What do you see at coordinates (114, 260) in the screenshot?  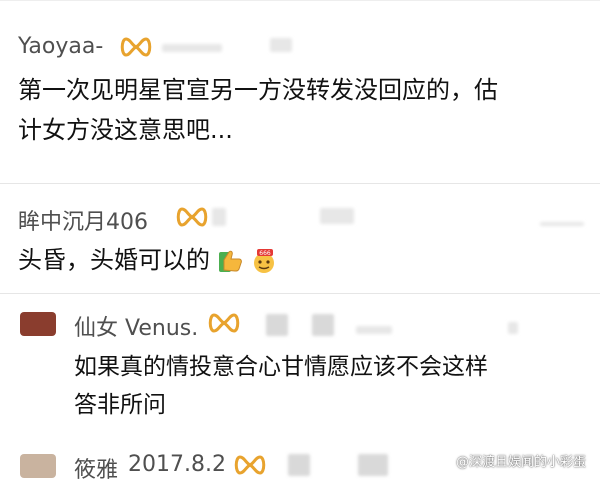 I see `comment-text-content: 头昏，头婚可以的` at bounding box center [114, 260].